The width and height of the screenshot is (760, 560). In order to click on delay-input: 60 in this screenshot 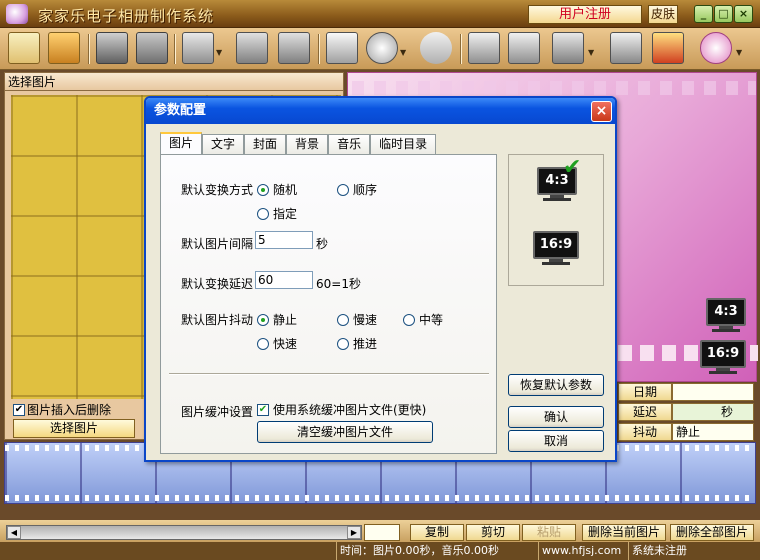, I will do `click(284, 280)`.